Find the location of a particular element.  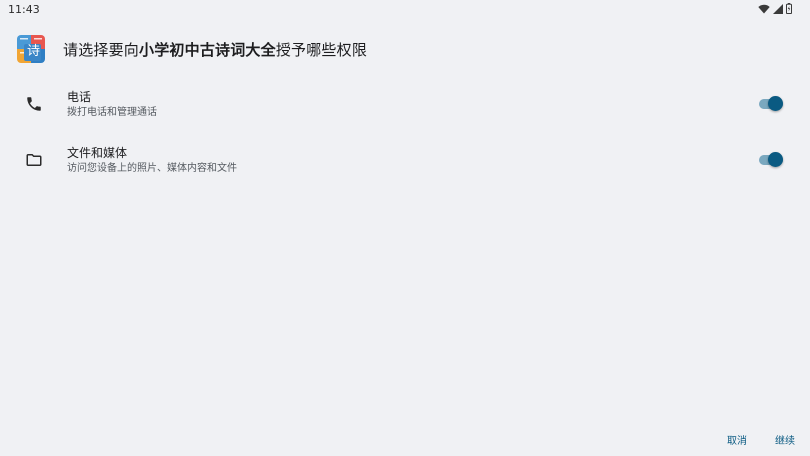

shici-app-icon: 诗 is located at coordinates (31, 49).